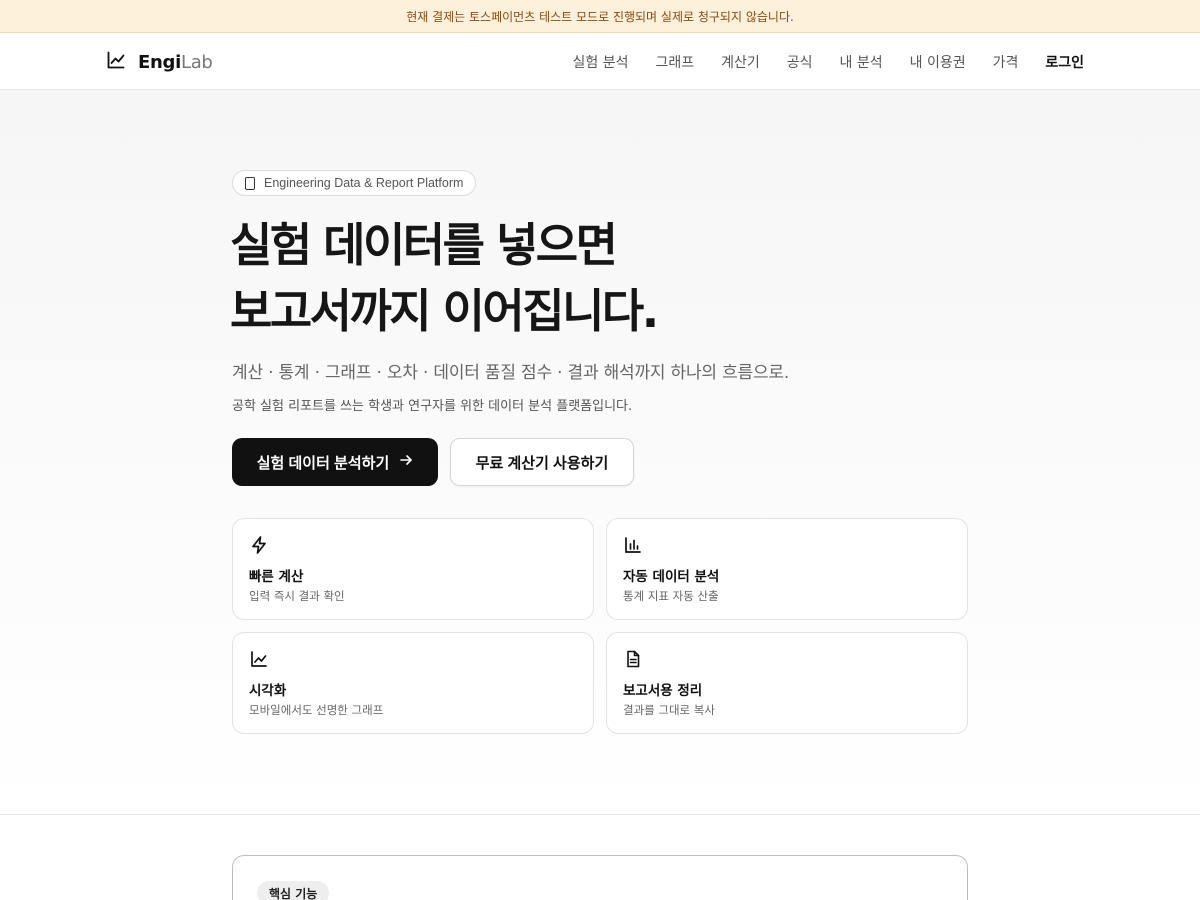  What do you see at coordinates (316, 710) in the screenshot?
I see `feature-card-desc: 모바일에서도 선명한 그래프` at bounding box center [316, 710].